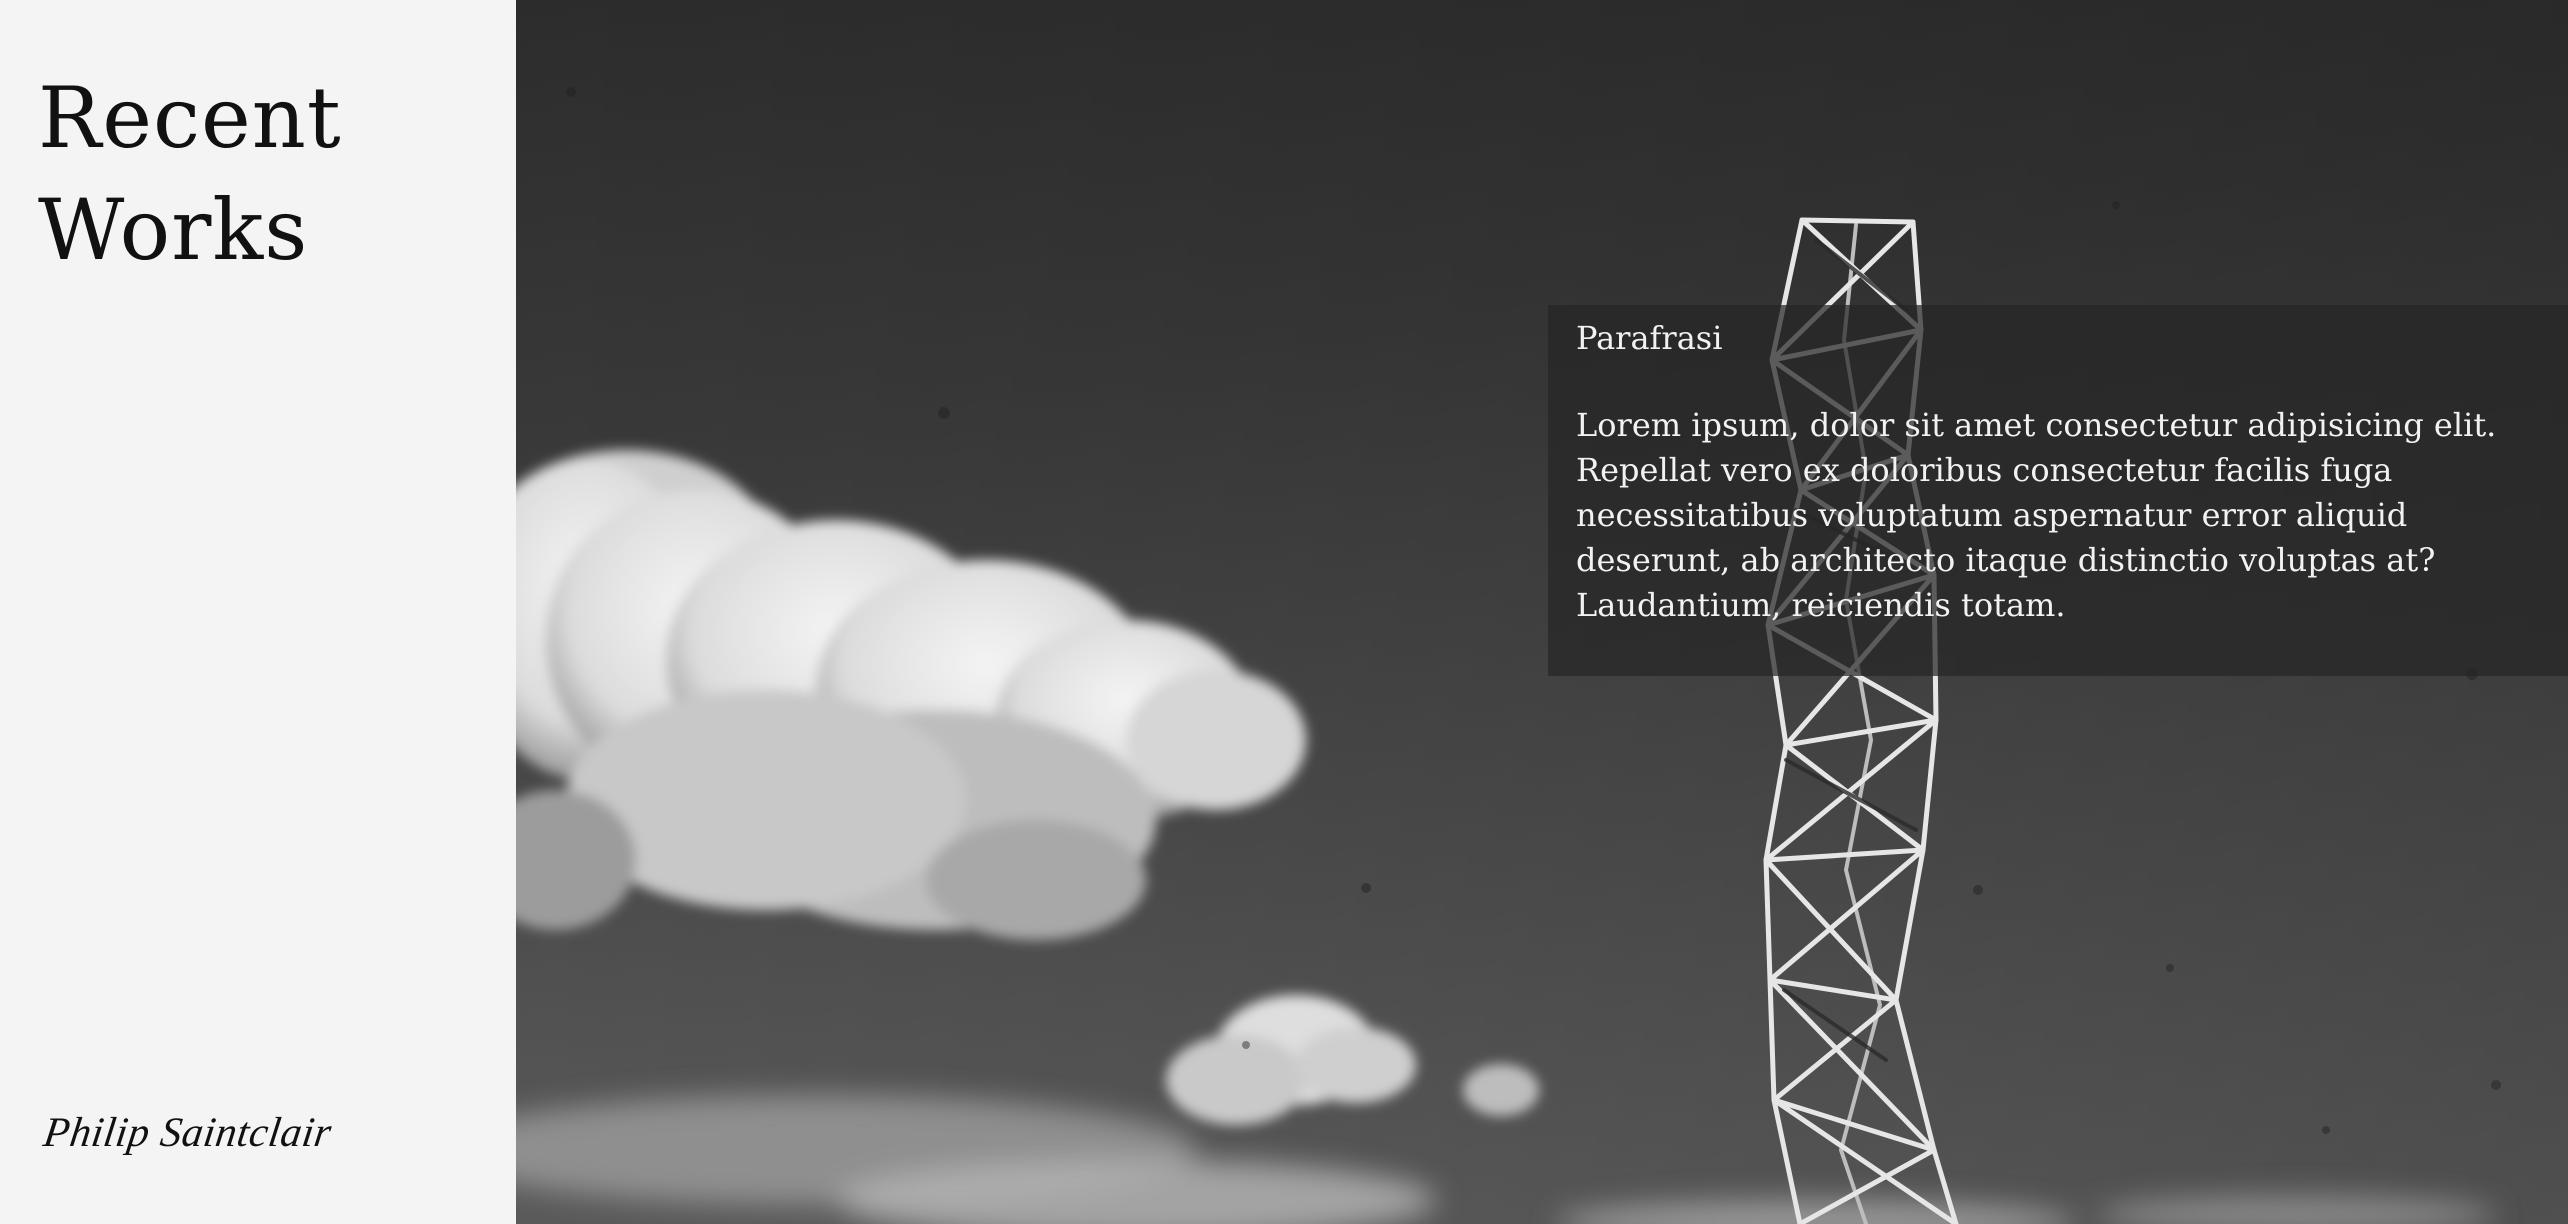 The height and width of the screenshot is (1224, 2568). I want to click on page-title-line-2: Works, so click(173, 230).